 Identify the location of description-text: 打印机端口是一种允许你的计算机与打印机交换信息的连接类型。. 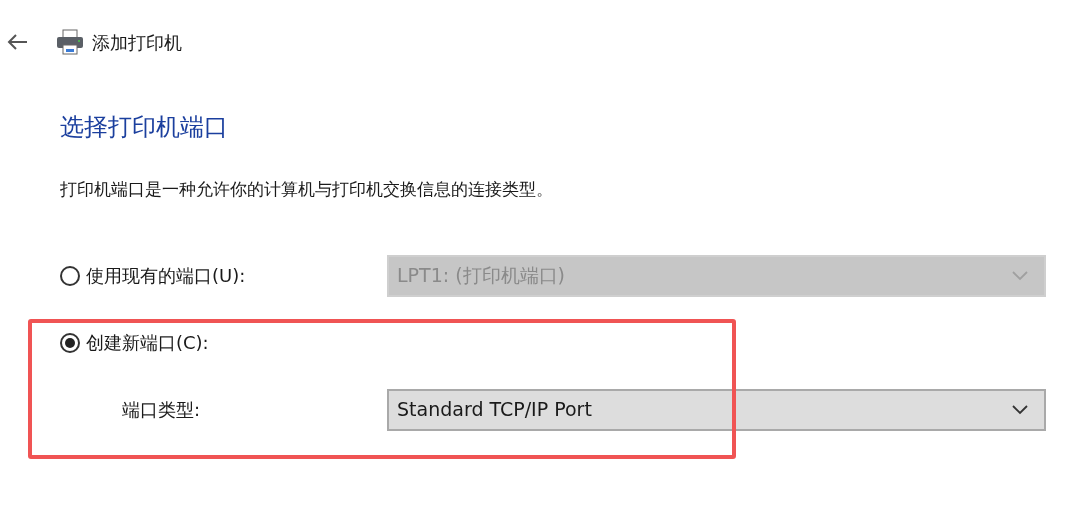
(307, 189).